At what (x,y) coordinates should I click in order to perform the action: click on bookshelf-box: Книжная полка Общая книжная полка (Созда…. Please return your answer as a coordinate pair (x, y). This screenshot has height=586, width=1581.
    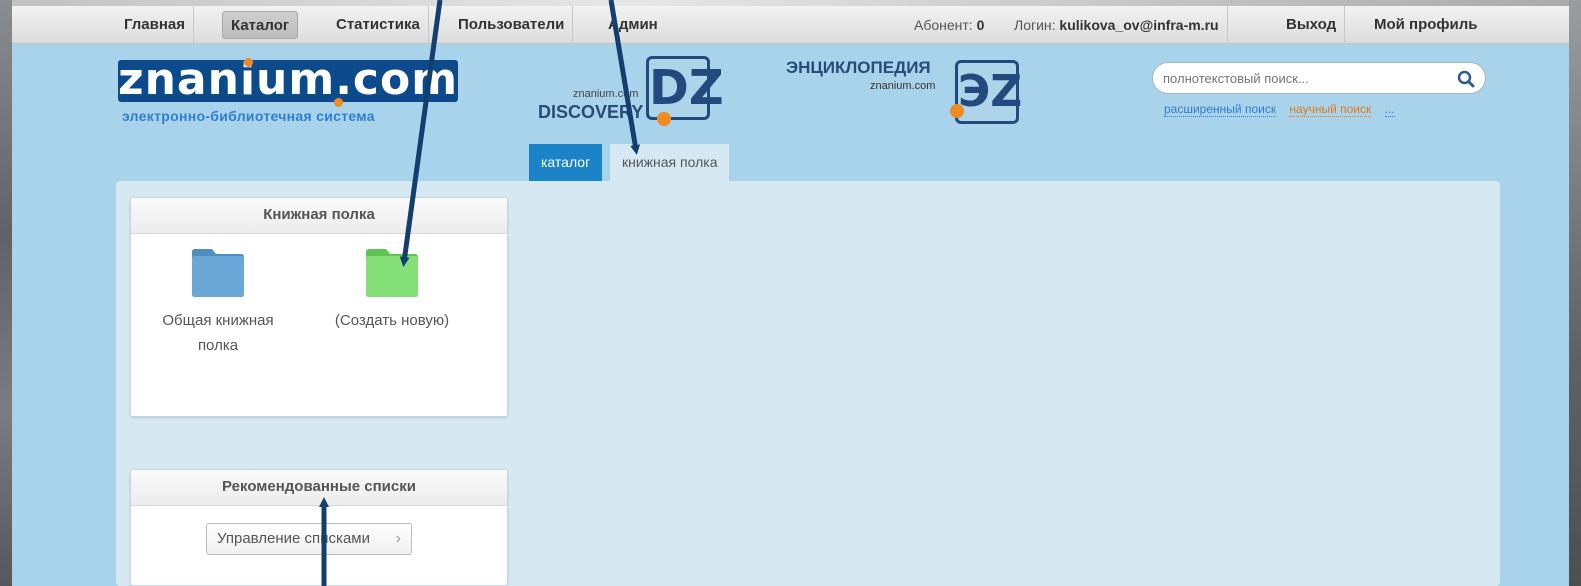
    Looking at the image, I should click on (319, 307).